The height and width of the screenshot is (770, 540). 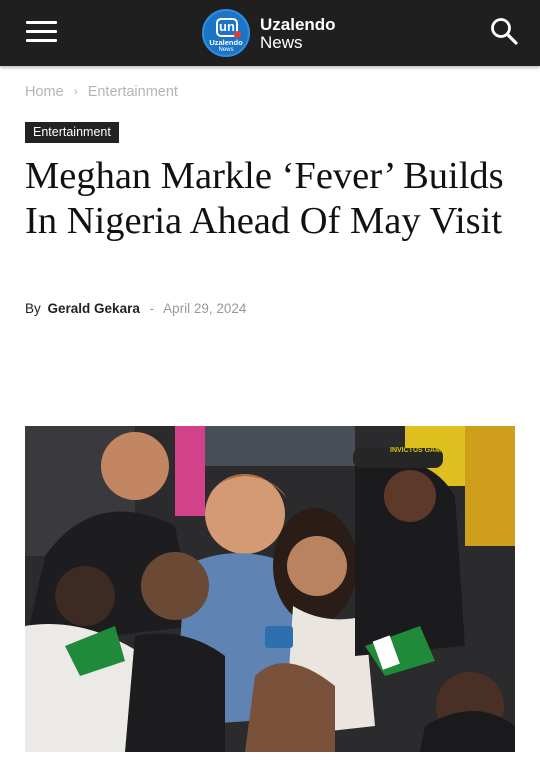 I want to click on article-byline: By Gerald Gekara - April 29, 2024, so click(x=135, y=308).